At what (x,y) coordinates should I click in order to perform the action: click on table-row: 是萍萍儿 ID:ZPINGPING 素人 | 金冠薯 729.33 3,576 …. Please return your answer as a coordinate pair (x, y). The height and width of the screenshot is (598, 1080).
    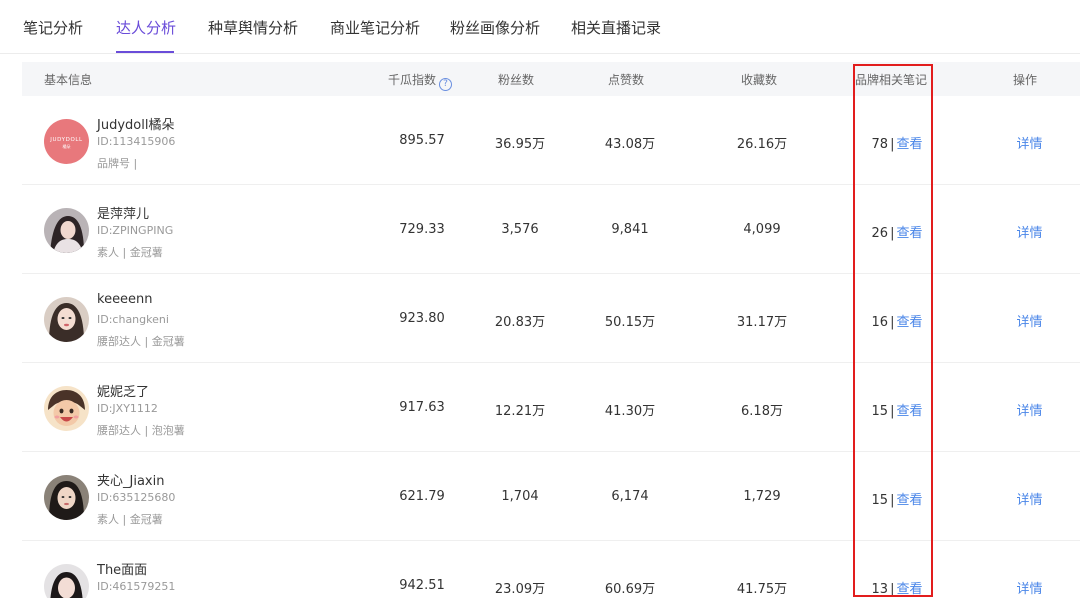
    Looking at the image, I should click on (551, 229).